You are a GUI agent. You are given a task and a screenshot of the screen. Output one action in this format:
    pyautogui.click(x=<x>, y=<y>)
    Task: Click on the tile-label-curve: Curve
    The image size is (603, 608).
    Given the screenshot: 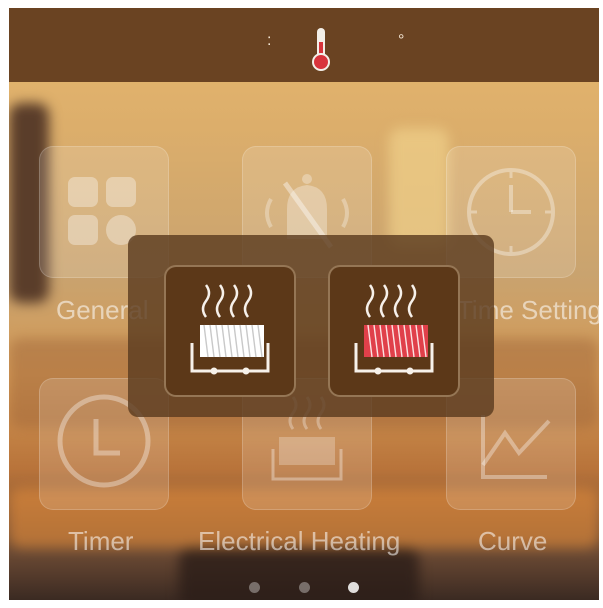 What is the action you would take?
    pyautogui.click(x=513, y=541)
    